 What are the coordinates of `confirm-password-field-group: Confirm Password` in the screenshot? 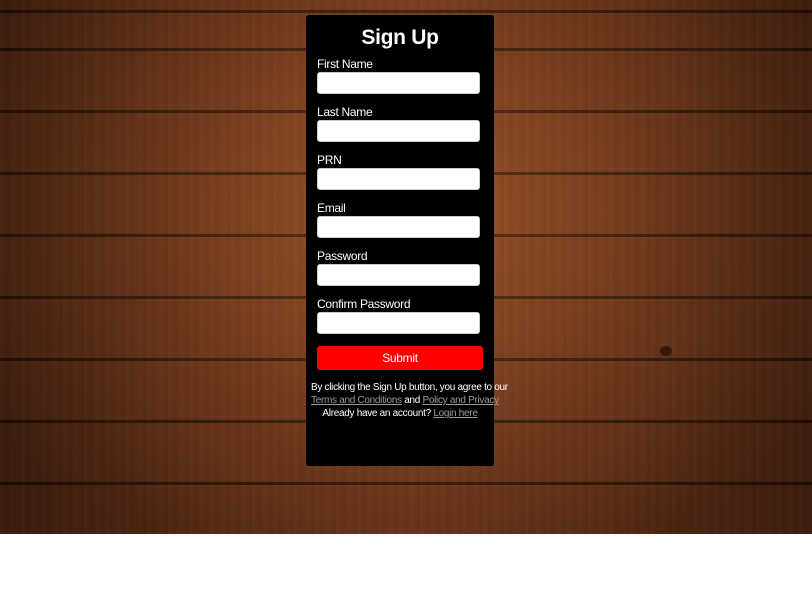 It's located at (400, 316).